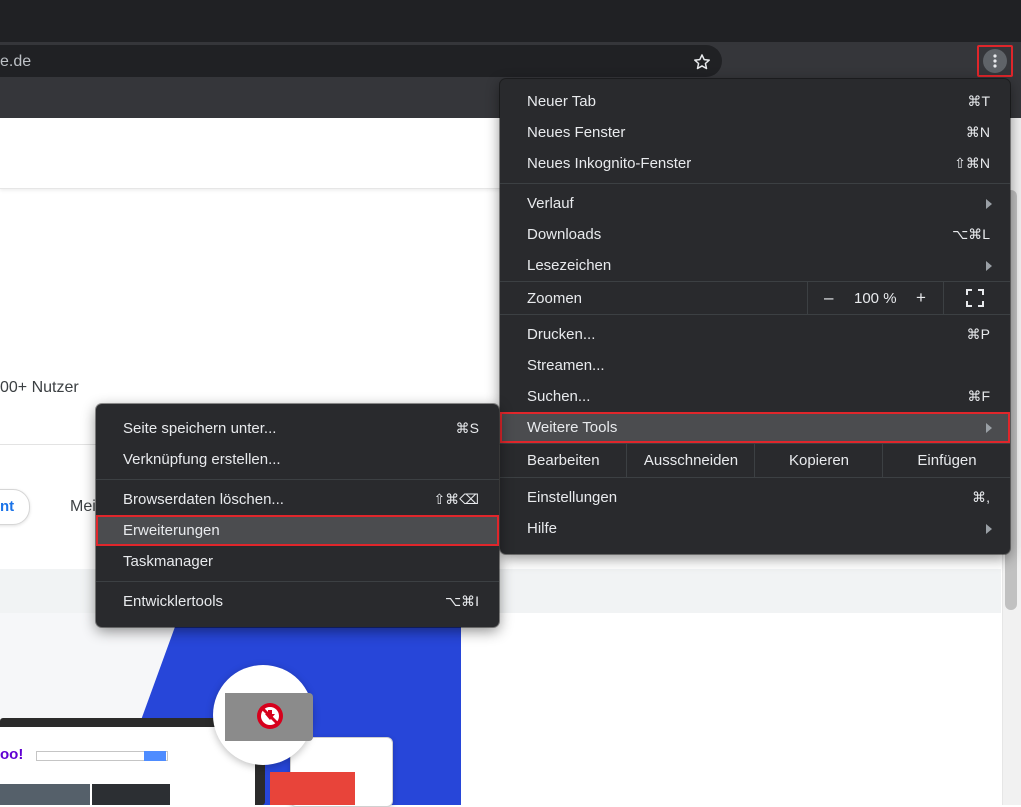  What do you see at coordinates (609, 163) in the screenshot?
I see `menu-item-label: Neues Inkognito-Fenster` at bounding box center [609, 163].